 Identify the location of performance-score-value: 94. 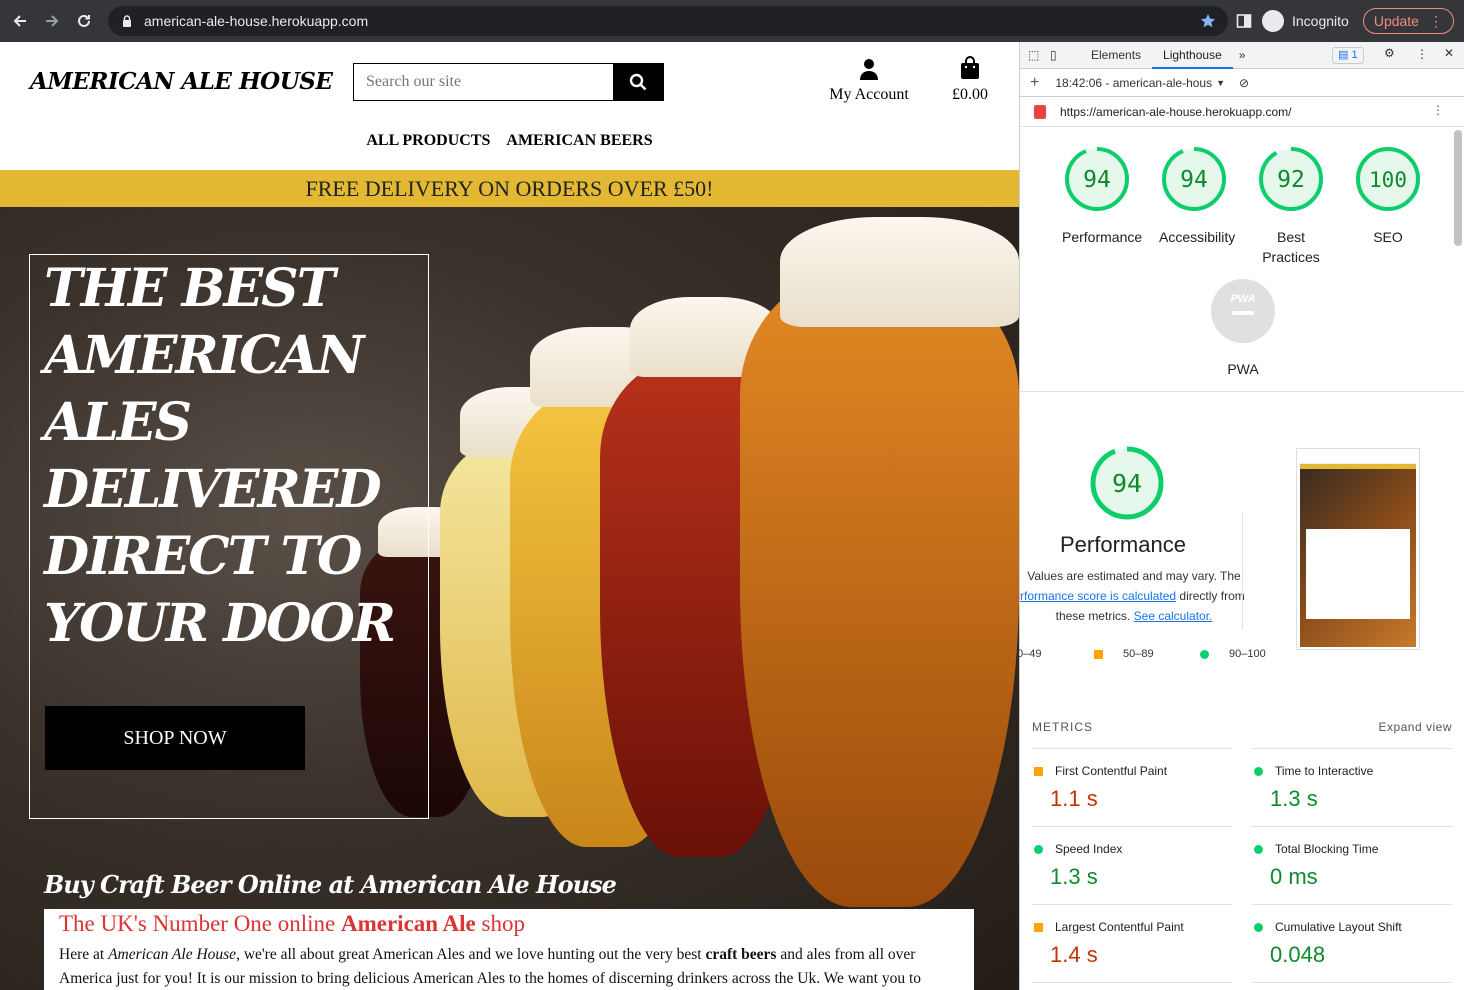
(1127, 483).